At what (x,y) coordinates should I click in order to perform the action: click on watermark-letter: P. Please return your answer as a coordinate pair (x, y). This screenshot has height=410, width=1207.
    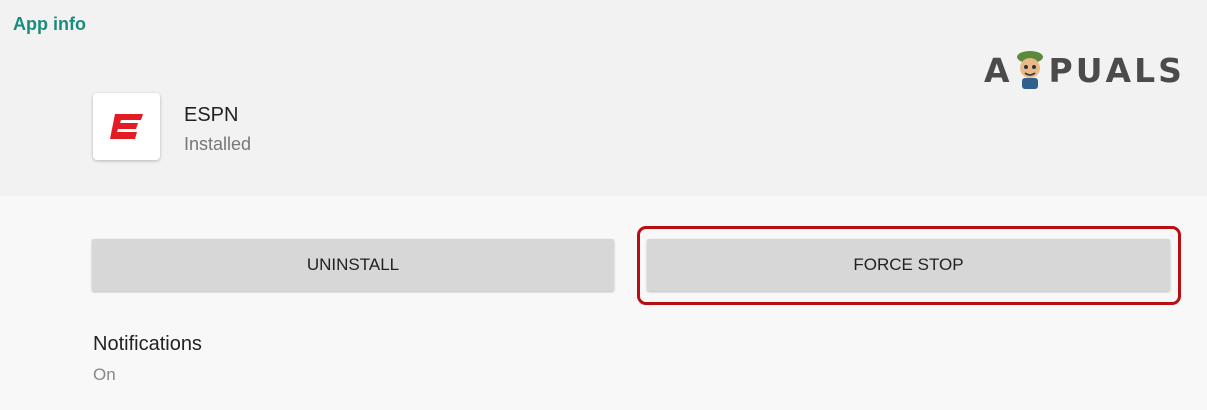
    Looking at the image, I should click on (1062, 70).